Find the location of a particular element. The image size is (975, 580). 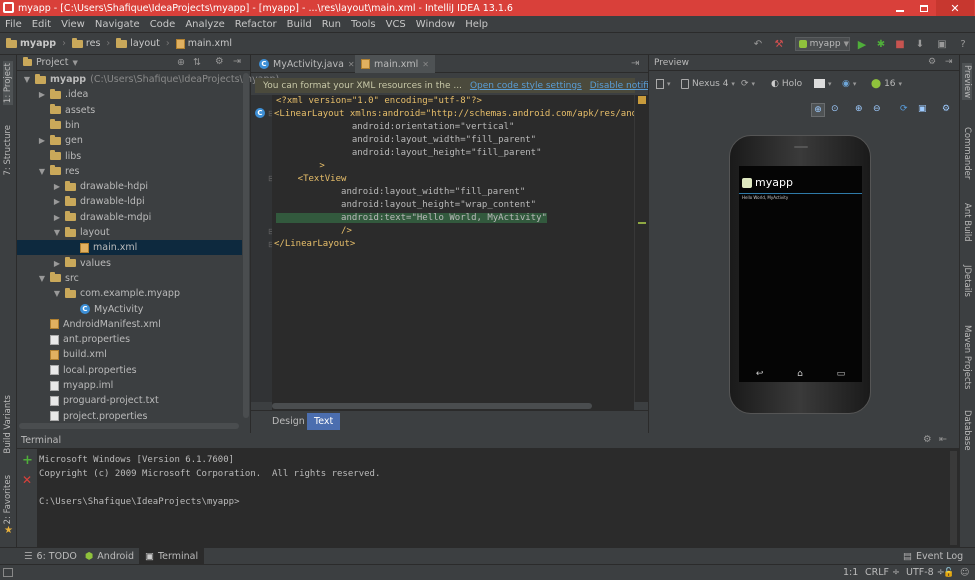

lock-icon: 🔓 is located at coordinates (948, 573).